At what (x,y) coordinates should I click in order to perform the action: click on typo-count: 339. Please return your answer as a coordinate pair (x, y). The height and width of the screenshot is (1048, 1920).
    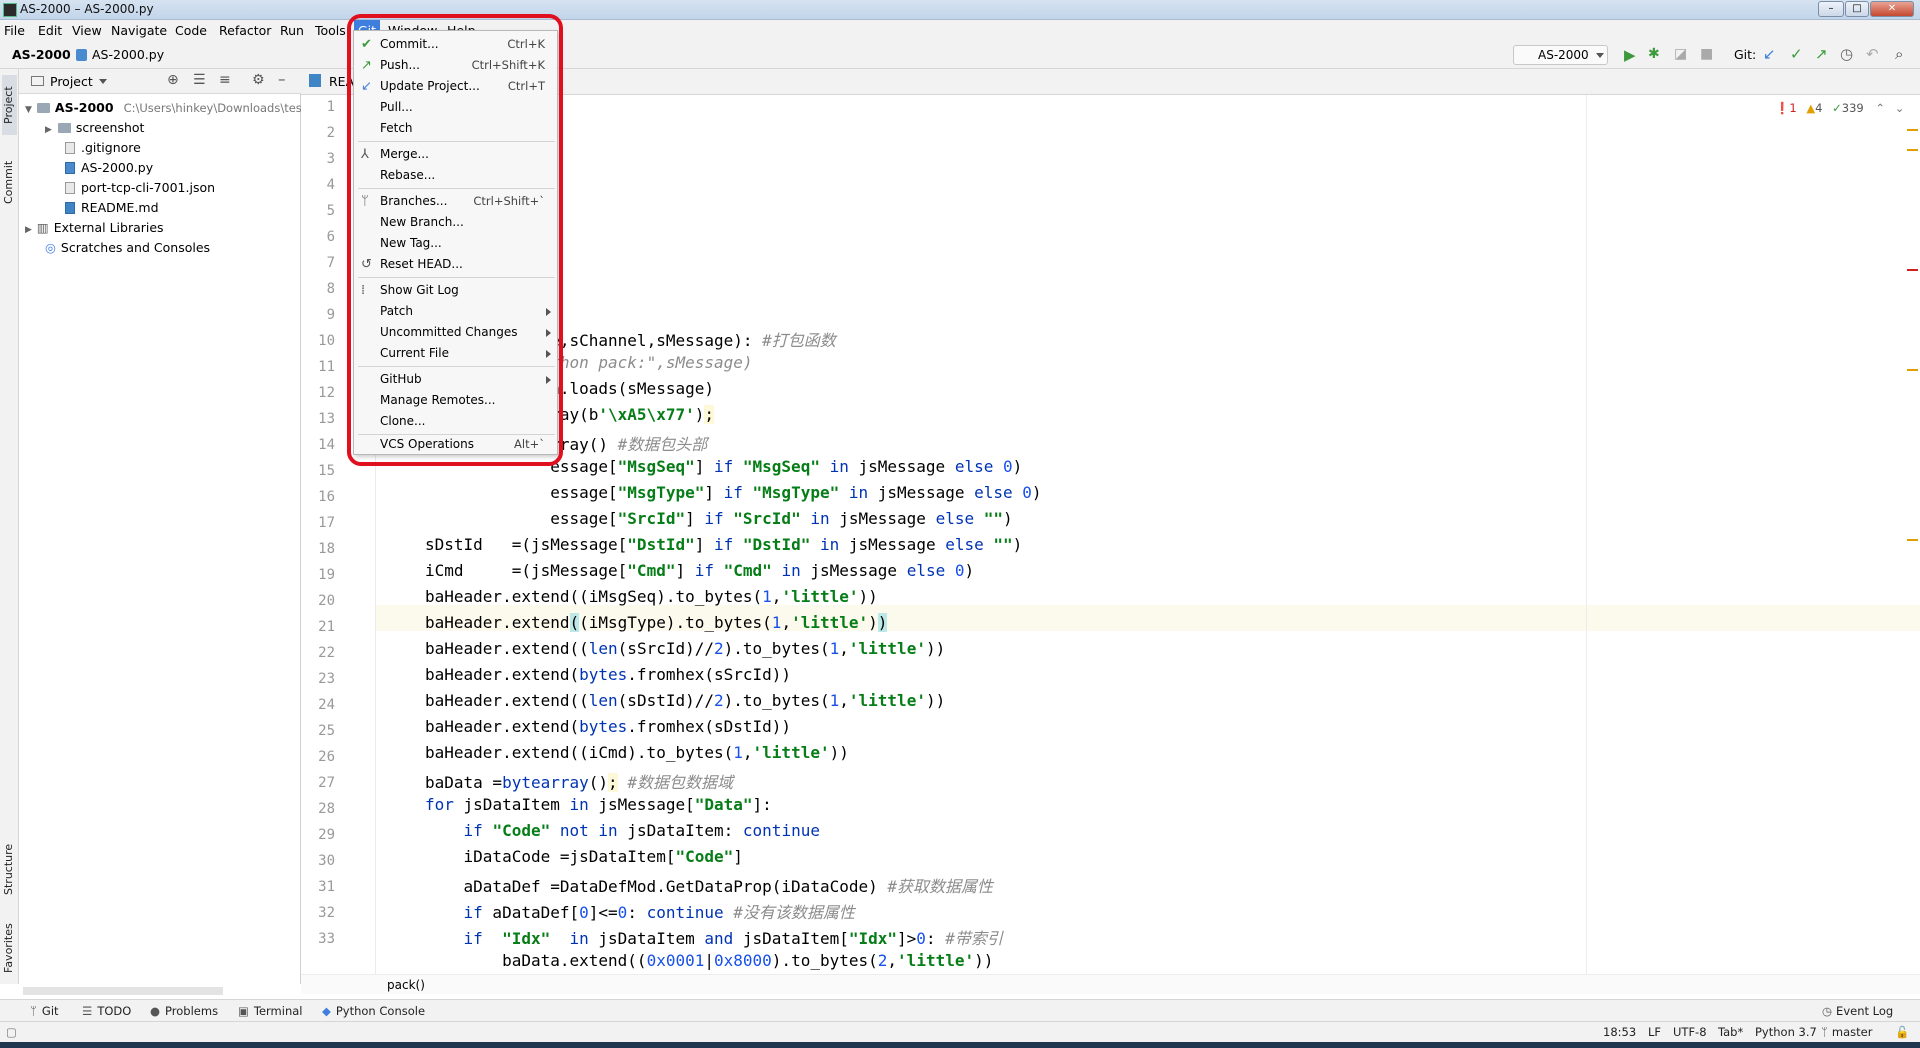
    Looking at the image, I should click on (1852, 108).